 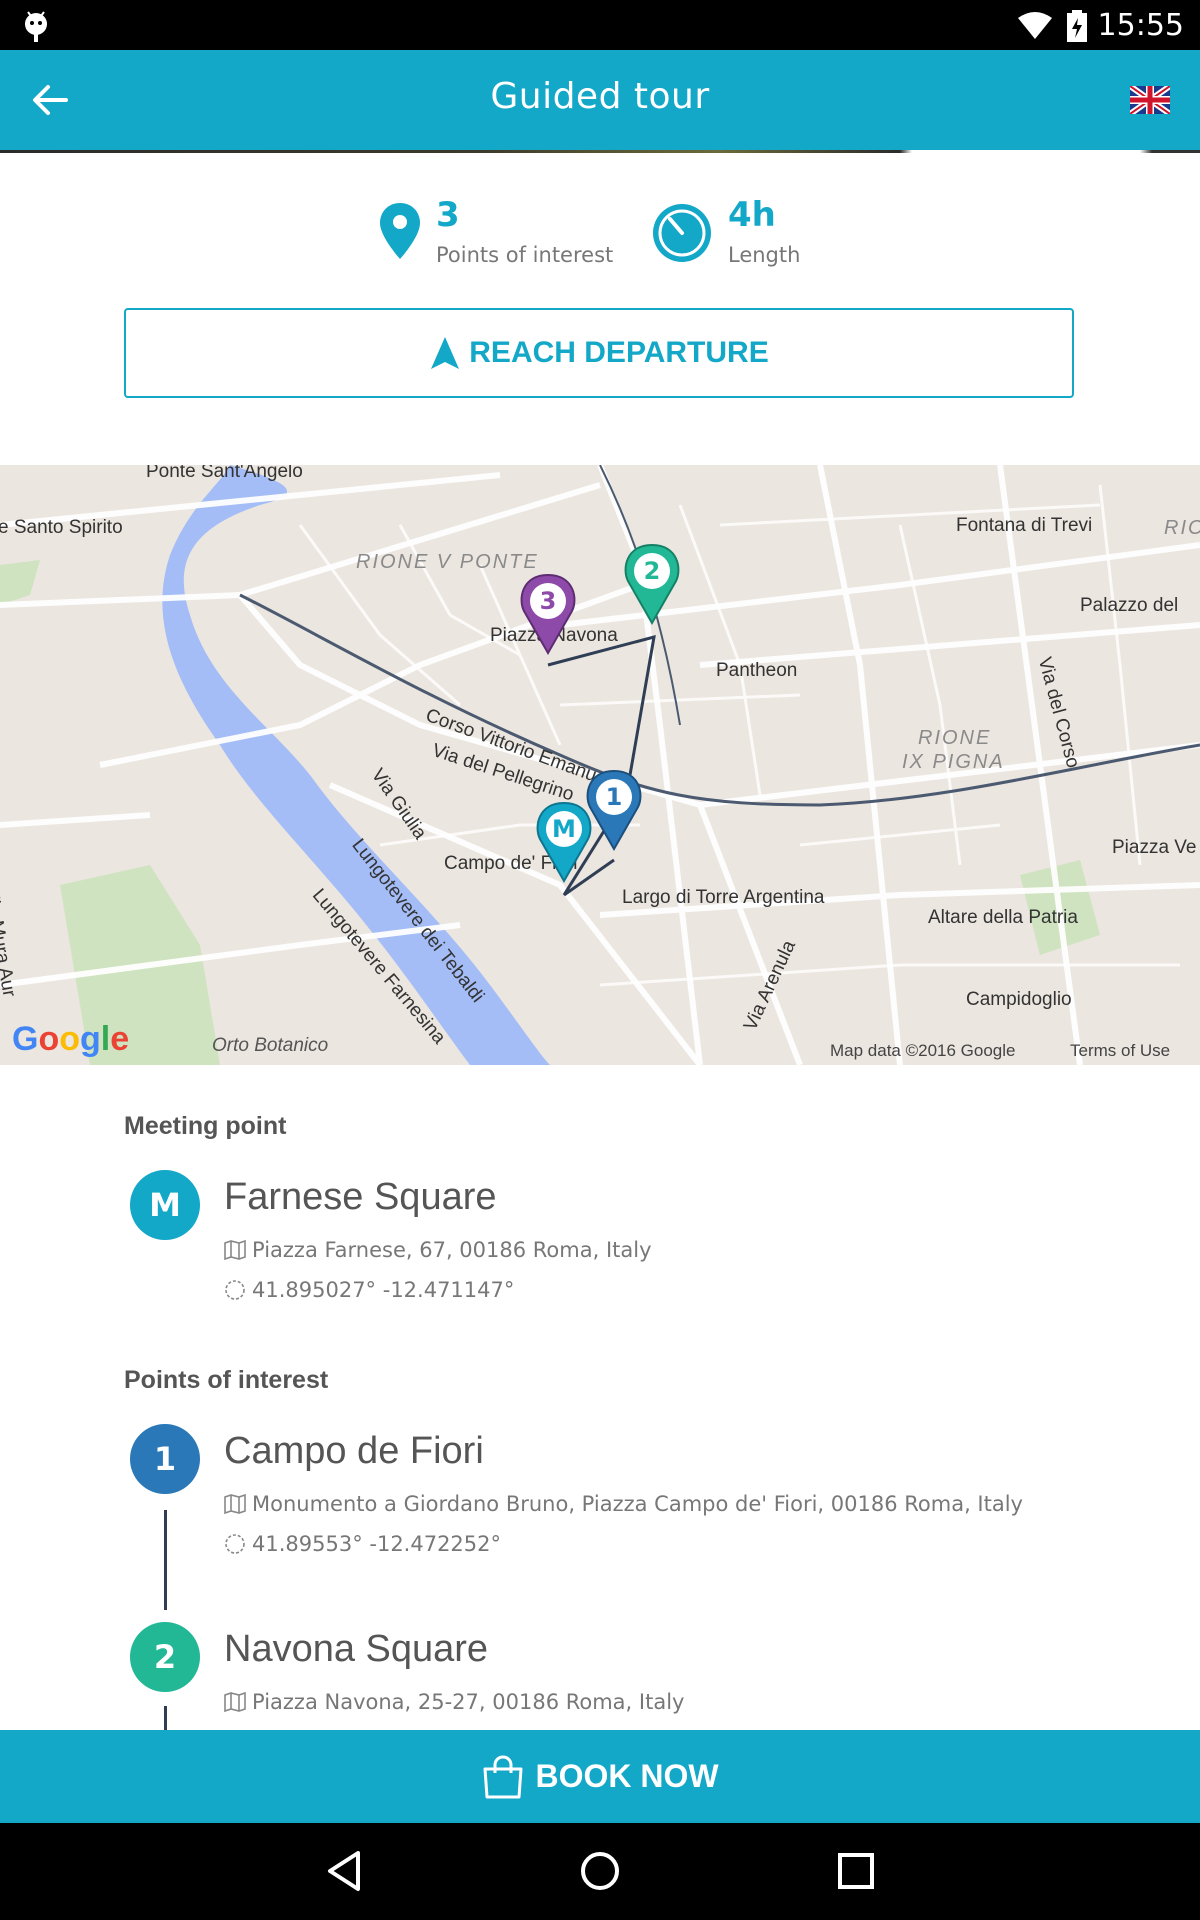 I want to click on map-label-pantheon: Pantheon, so click(x=757, y=670).